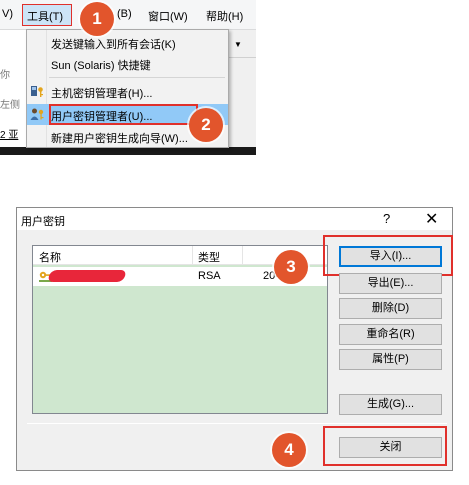 This screenshot has height=485, width=469. I want to click on menu-tools: 工具(T), so click(47, 15).